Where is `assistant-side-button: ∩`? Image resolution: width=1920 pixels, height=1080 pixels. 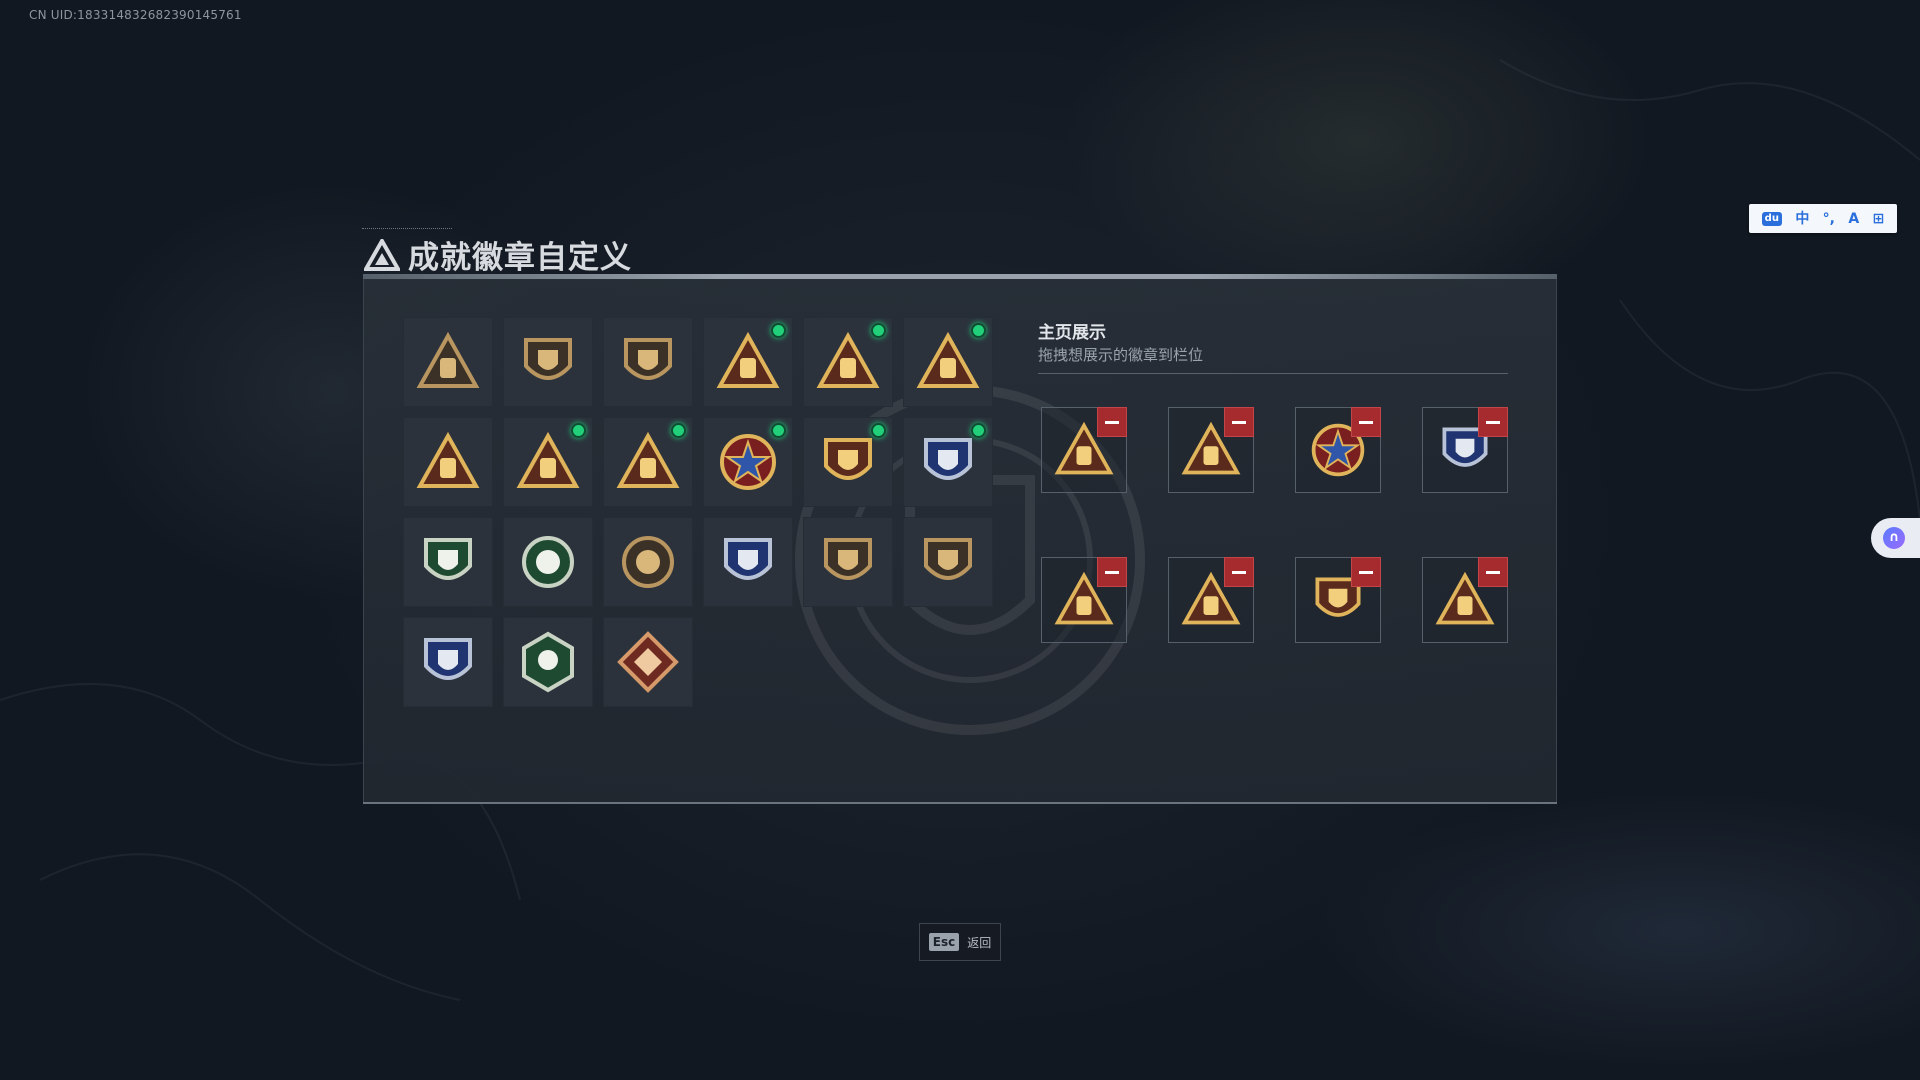 assistant-side-button: ∩ is located at coordinates (1895, 538).